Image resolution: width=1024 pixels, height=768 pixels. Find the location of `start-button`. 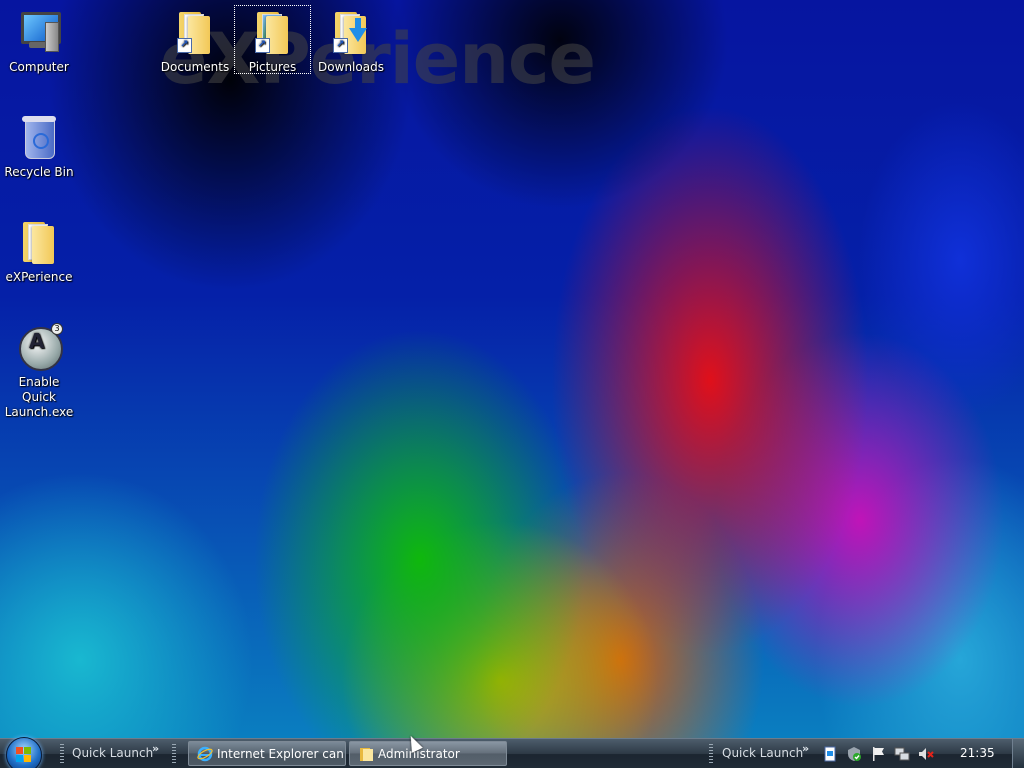

start-button is located at coordinates (24, 752).